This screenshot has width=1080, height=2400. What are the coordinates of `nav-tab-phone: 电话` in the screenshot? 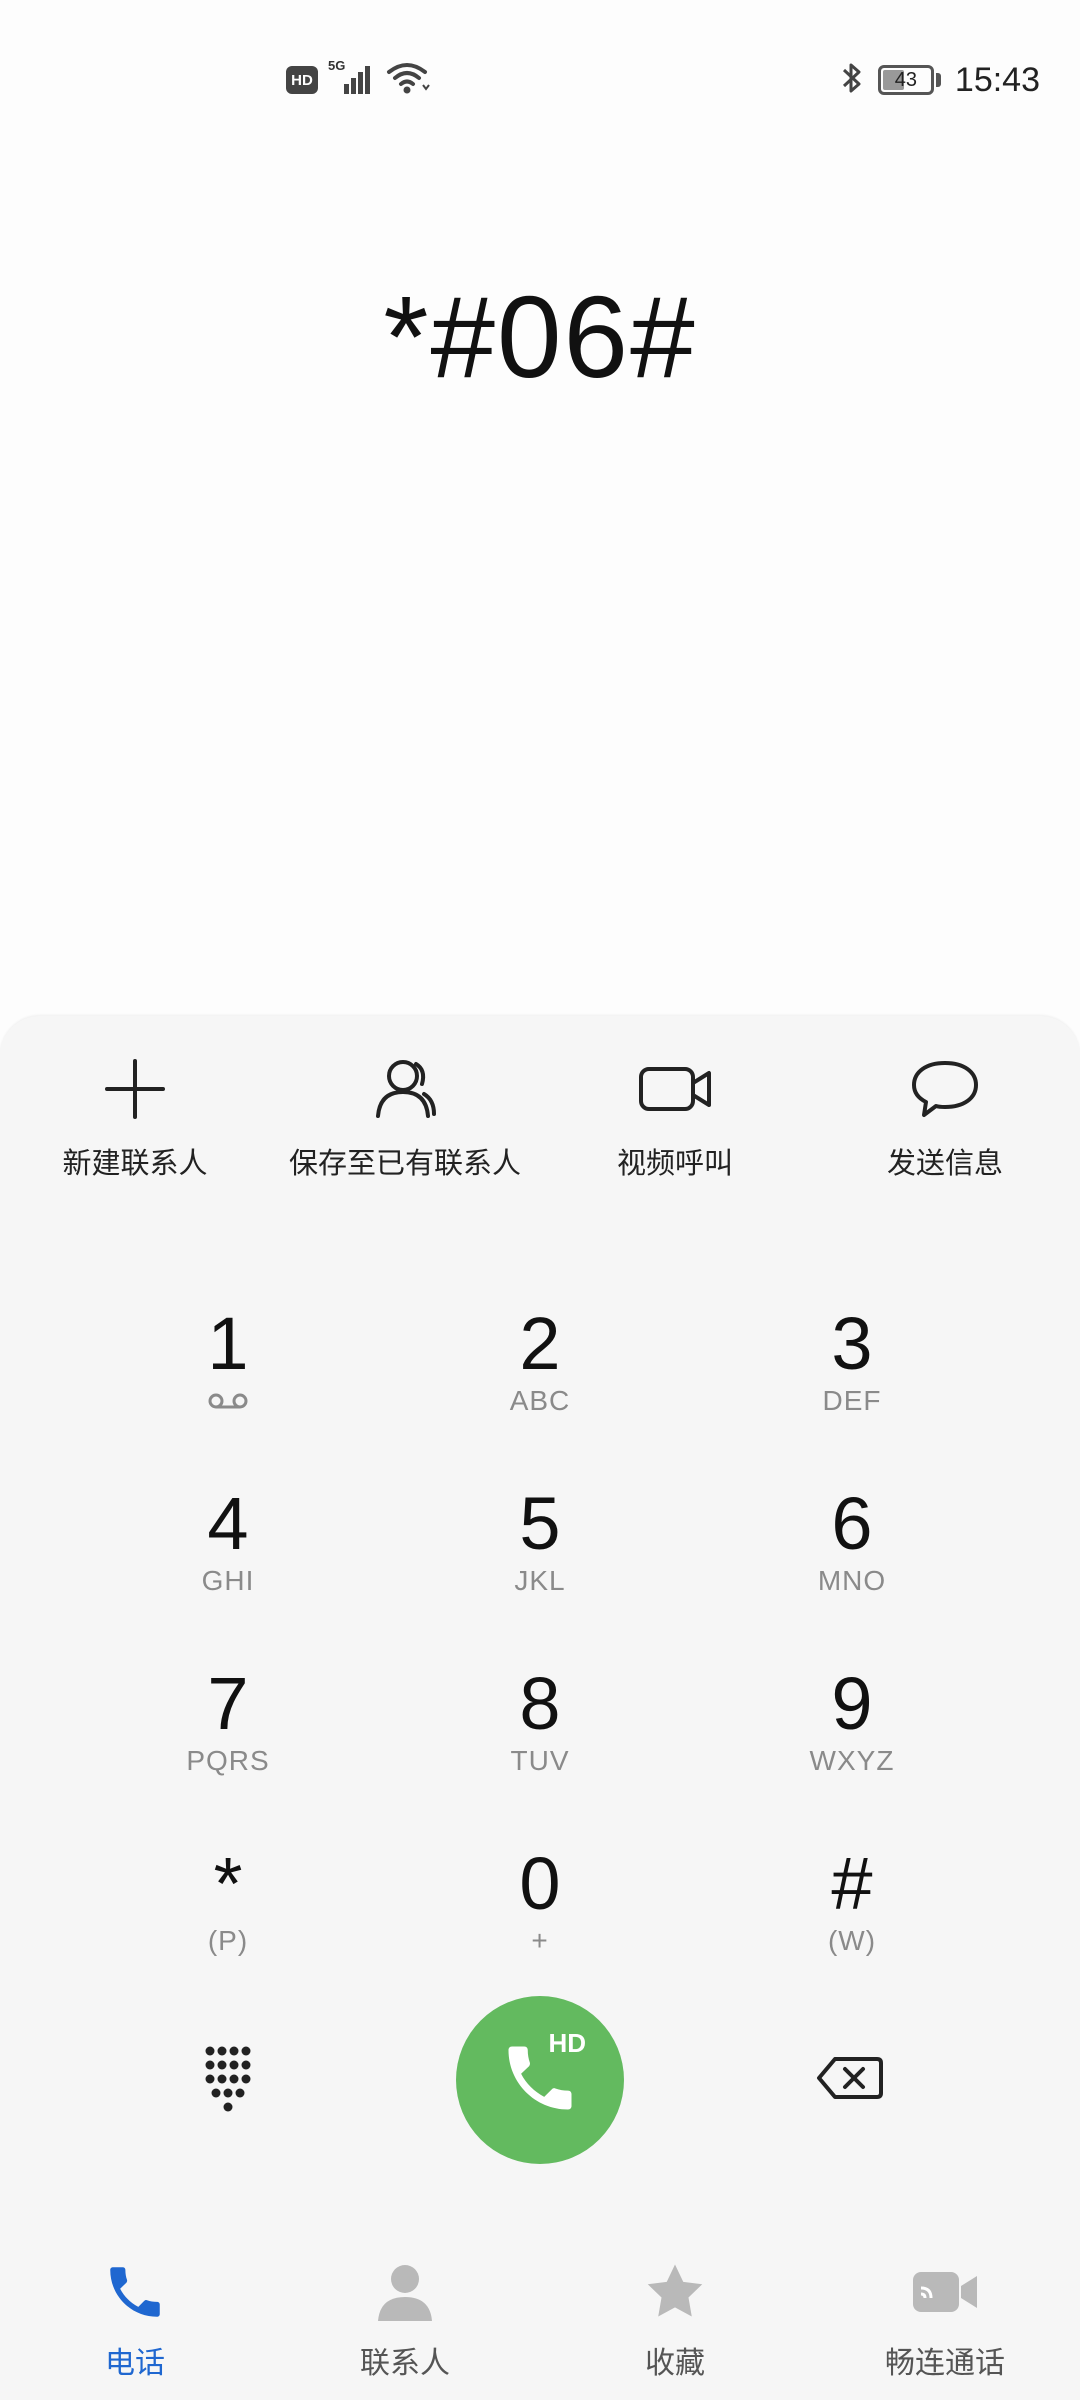 It's located at (135, 2319).